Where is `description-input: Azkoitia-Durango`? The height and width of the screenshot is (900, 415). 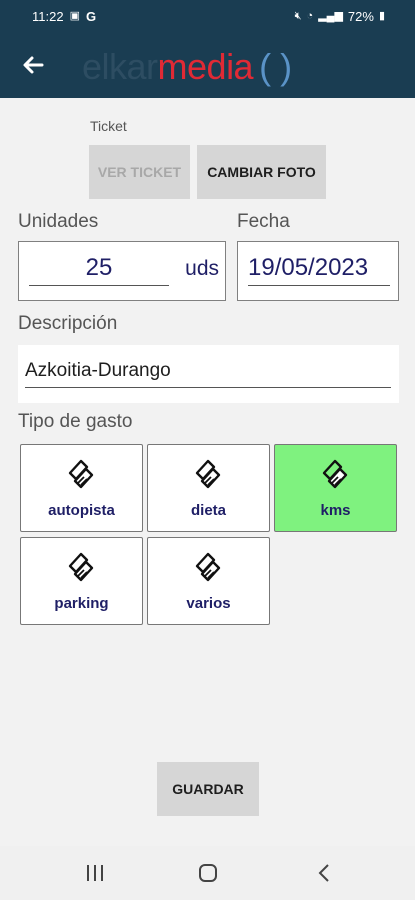 description-input: Azkoitia-Durango is located at coordinates (208, 374).